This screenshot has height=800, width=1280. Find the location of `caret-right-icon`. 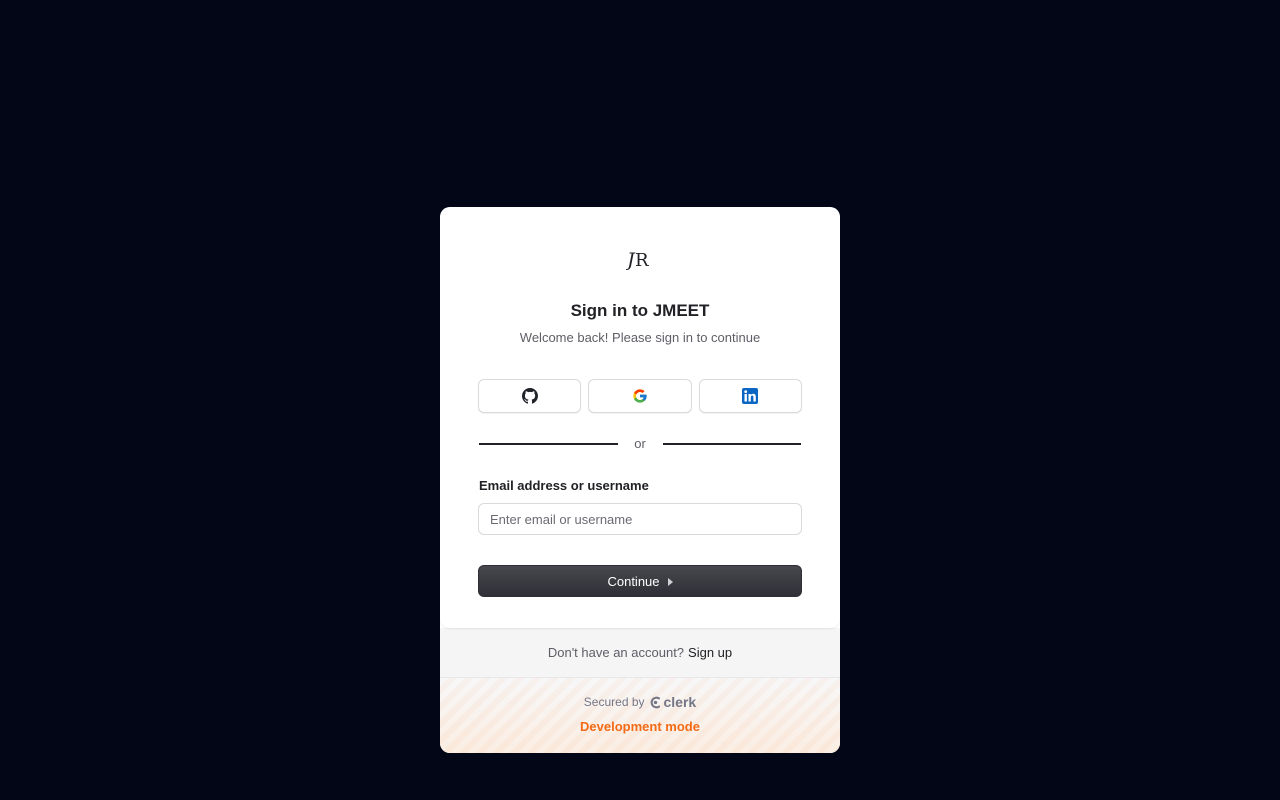

caret-right-icon is located at coordinates (670, 581).